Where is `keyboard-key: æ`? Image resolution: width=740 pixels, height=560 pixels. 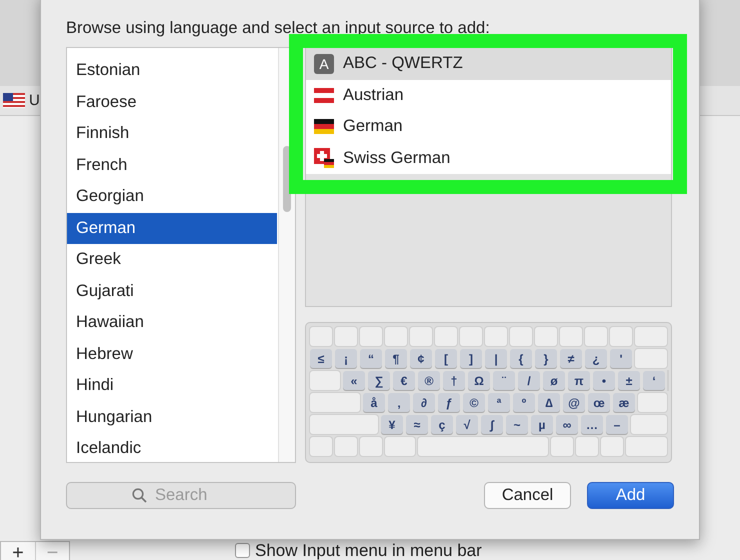
keyboard-key: æ is located at coordinates (624, 402).